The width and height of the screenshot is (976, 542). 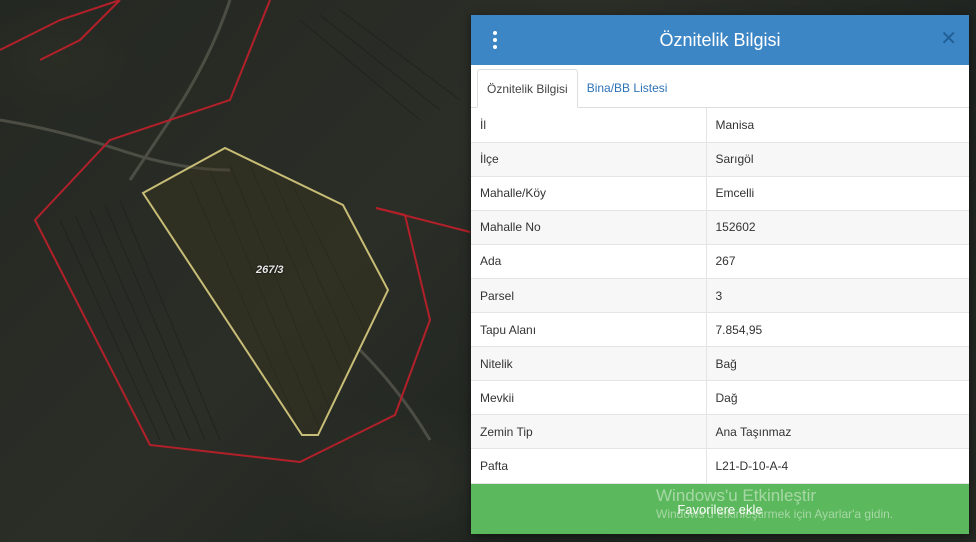 What do you see at coordinates (837, 159) in the screenshot?
I see `row-value: Sarıgöl` at bounding box center [837, 159].